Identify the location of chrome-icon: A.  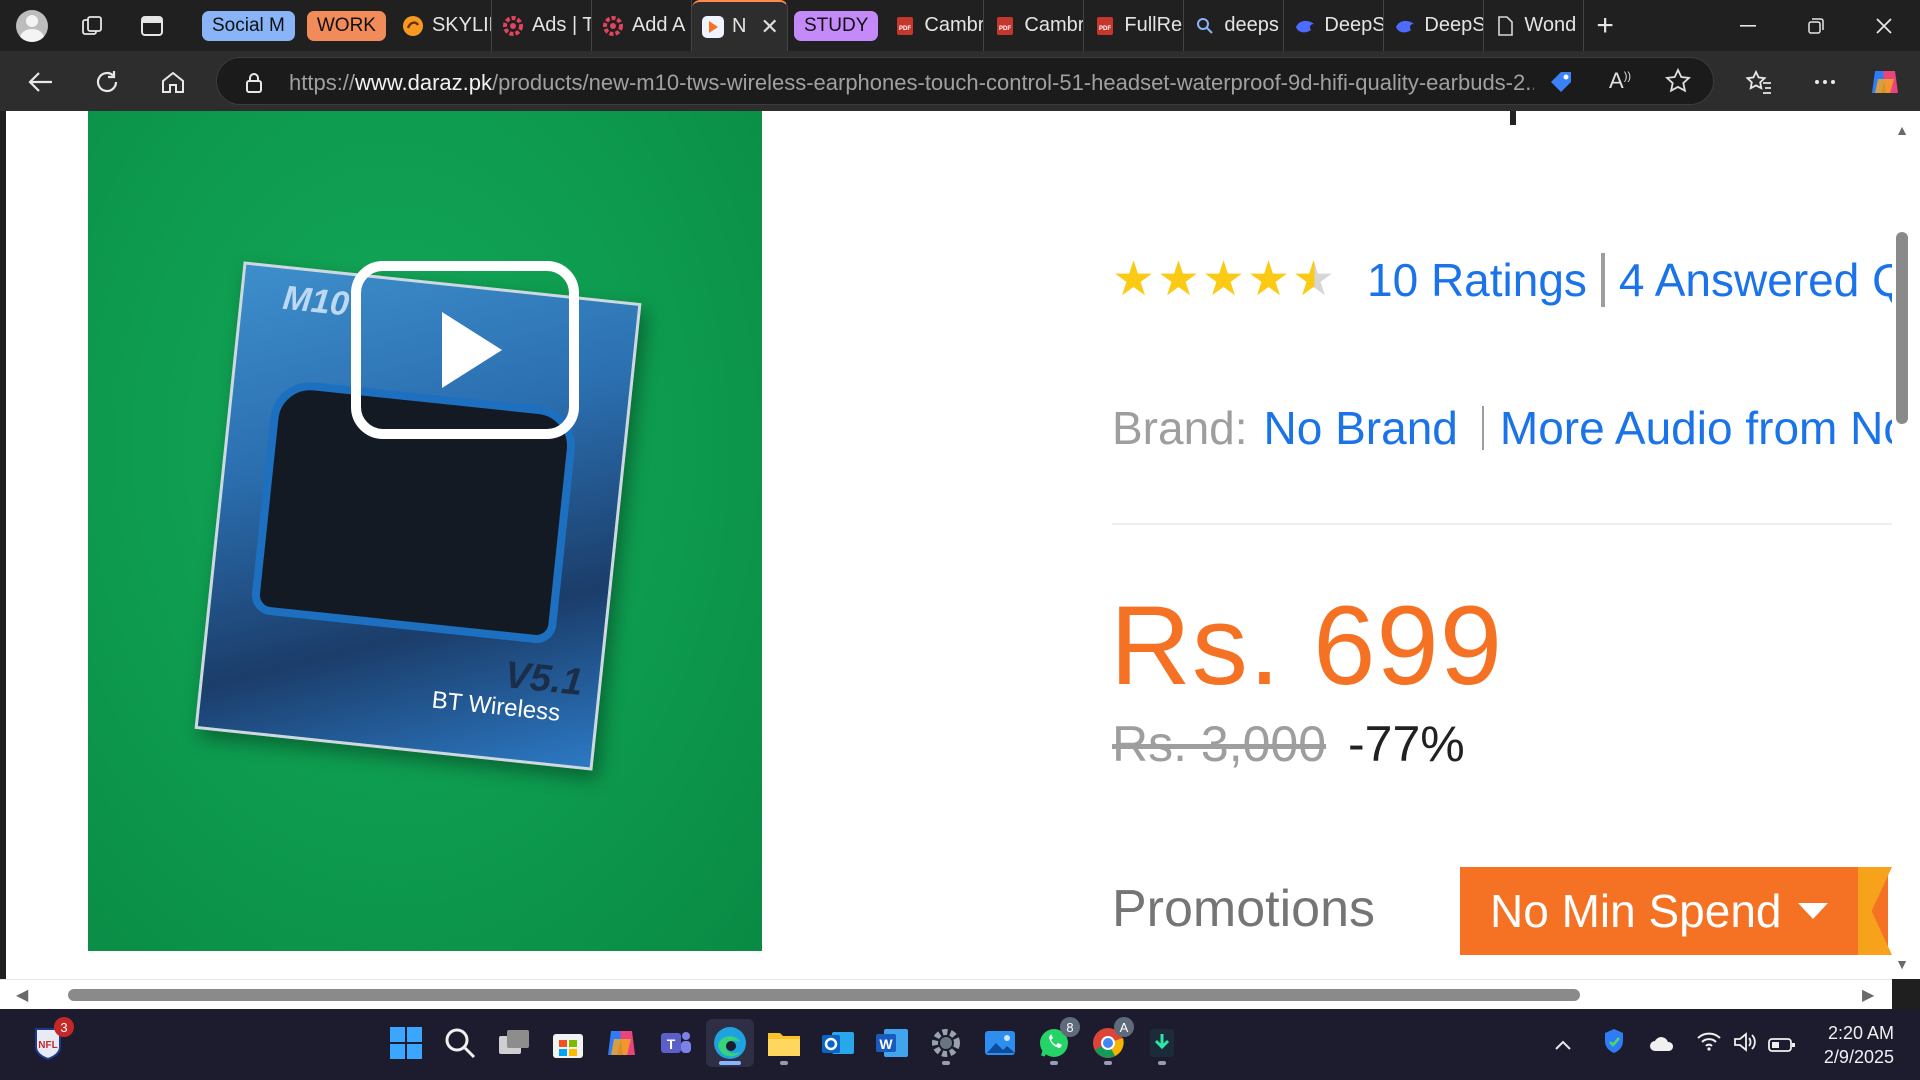
(1109, 1042).